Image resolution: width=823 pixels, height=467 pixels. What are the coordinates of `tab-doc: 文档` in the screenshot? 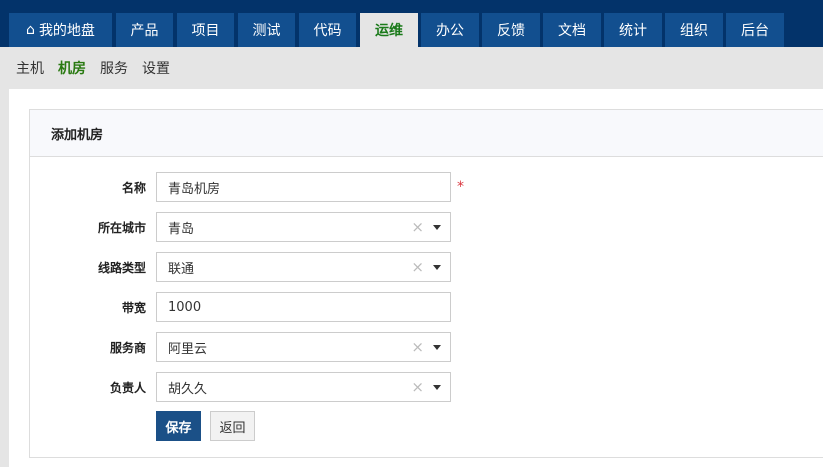 It's located at (572, 30).